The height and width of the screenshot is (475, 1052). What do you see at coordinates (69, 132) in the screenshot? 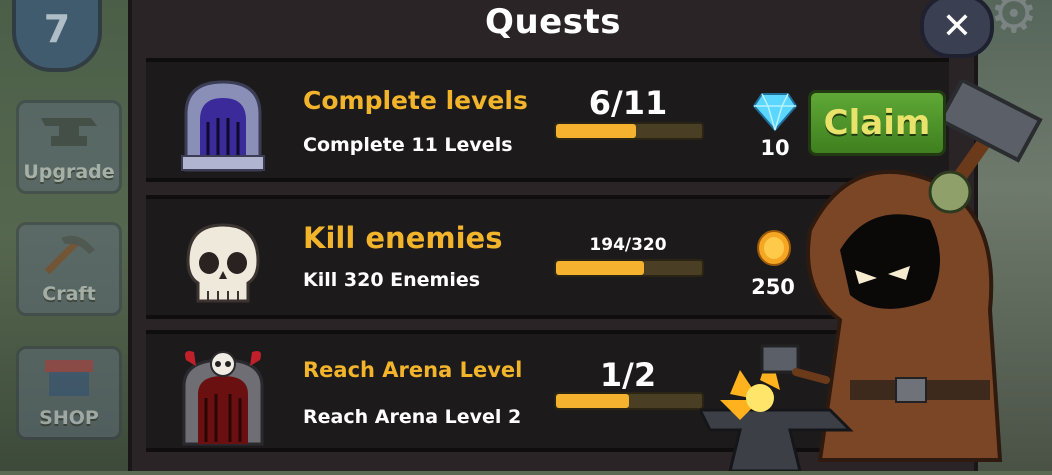
I see `anvil-icon` at bounding box center [69, 132].